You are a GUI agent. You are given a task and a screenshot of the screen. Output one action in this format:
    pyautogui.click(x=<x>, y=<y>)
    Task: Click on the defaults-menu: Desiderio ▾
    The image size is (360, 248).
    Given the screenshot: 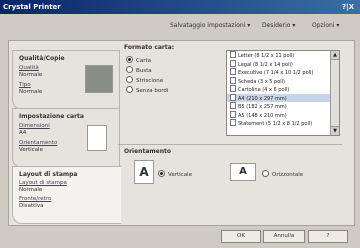 What is the action you would take?
    pyautogui.click(x=278, y=25)
    